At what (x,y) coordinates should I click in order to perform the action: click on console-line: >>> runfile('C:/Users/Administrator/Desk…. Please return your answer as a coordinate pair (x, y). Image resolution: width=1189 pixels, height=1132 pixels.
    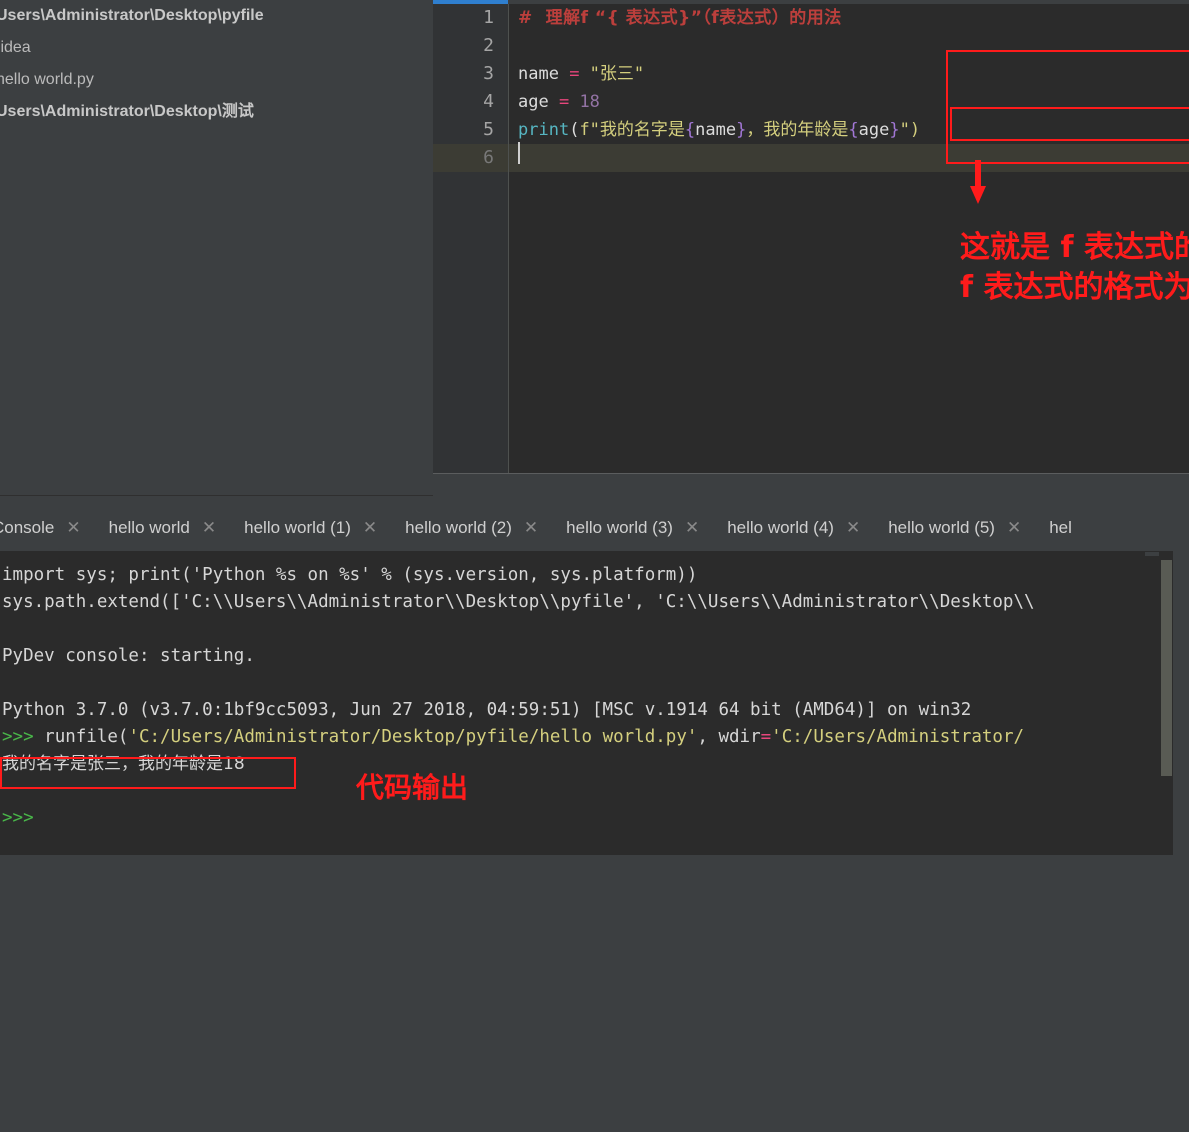
    Looking at the image, I should click on (580, 737).